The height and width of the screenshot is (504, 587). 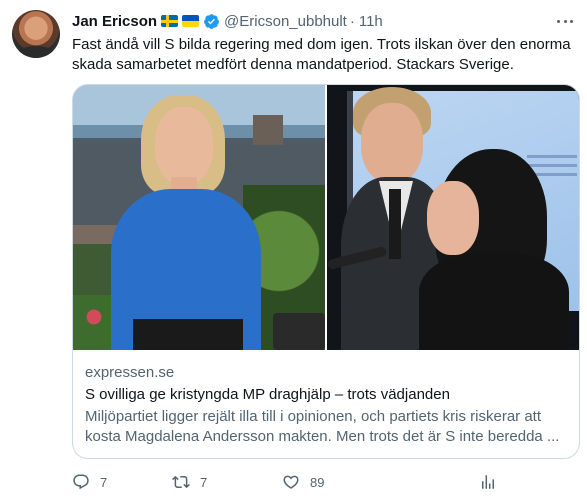 I want to click on card-domain: expressen.se, so click(x=130, y=372).